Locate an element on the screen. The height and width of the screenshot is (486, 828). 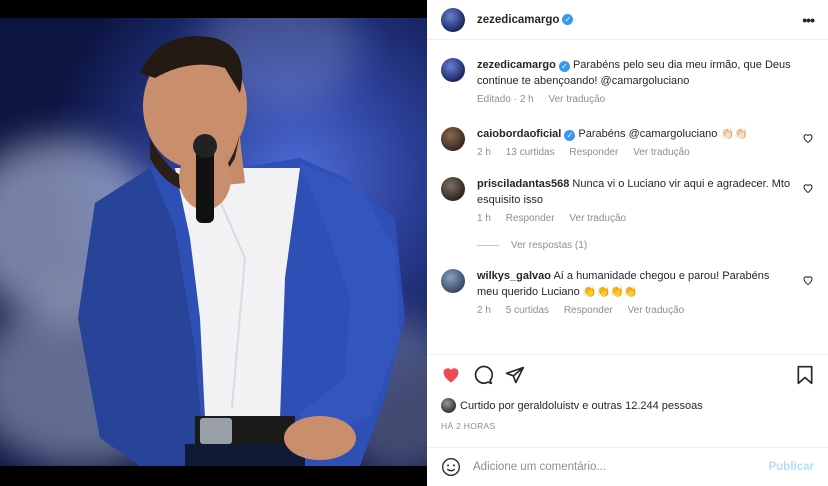
edited-label: Editado · 2 h is located at coordinates (505, 99).